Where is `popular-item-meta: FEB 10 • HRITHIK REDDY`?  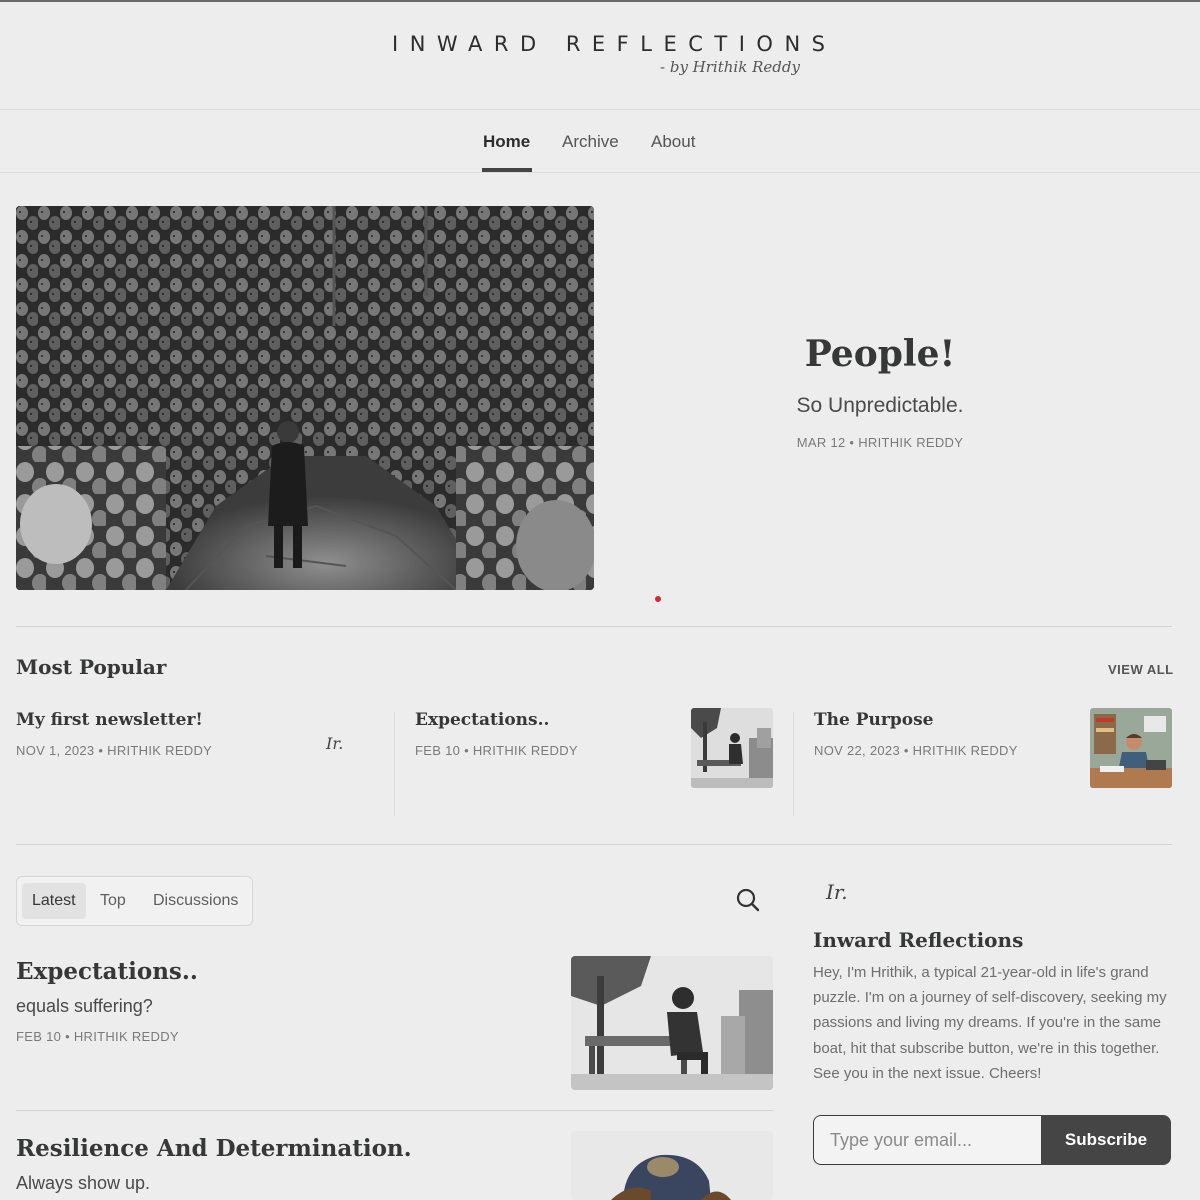
popular-item-meta: FEB 10 • HRITHIK REDDY is located at coordinates (496, 750).